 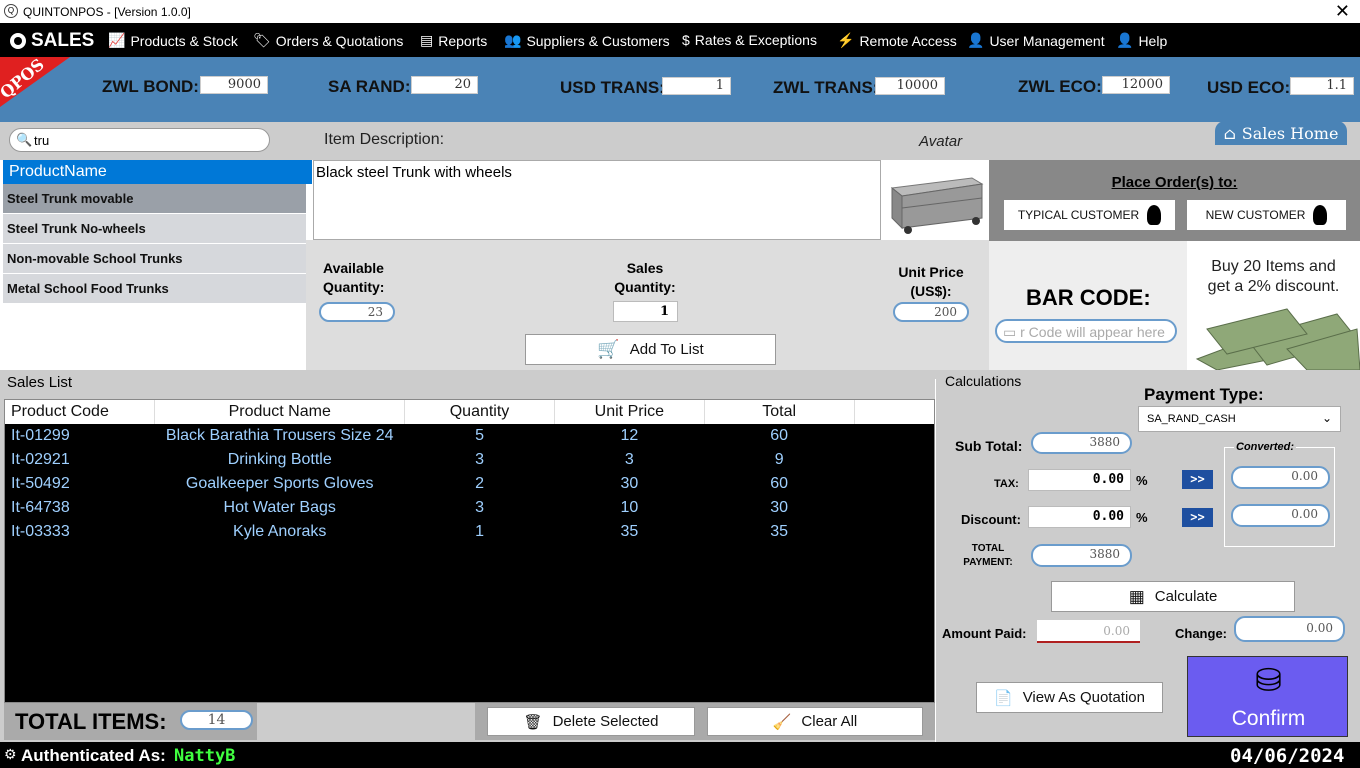 I want to click on subtotal-field: 3880, so click(x=1081, y=443).